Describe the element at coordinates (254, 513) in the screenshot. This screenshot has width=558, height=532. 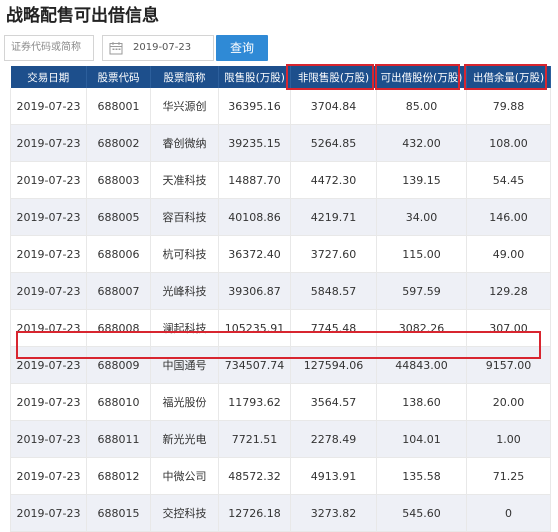
I see `table-cell: 12726.18` at that location.